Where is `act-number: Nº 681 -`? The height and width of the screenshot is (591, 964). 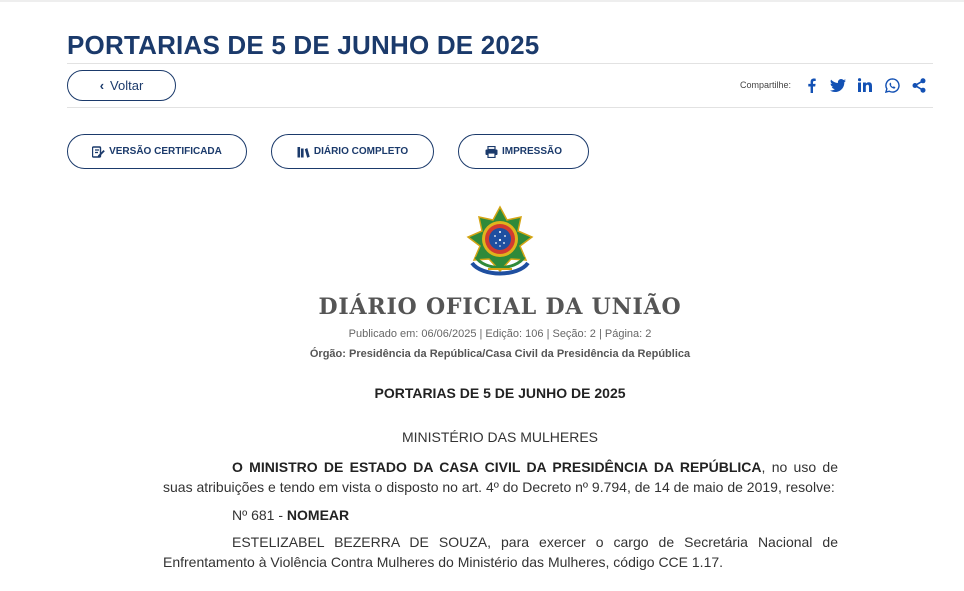
act-number: Nº 681 - is located at coordinates (259, 515).